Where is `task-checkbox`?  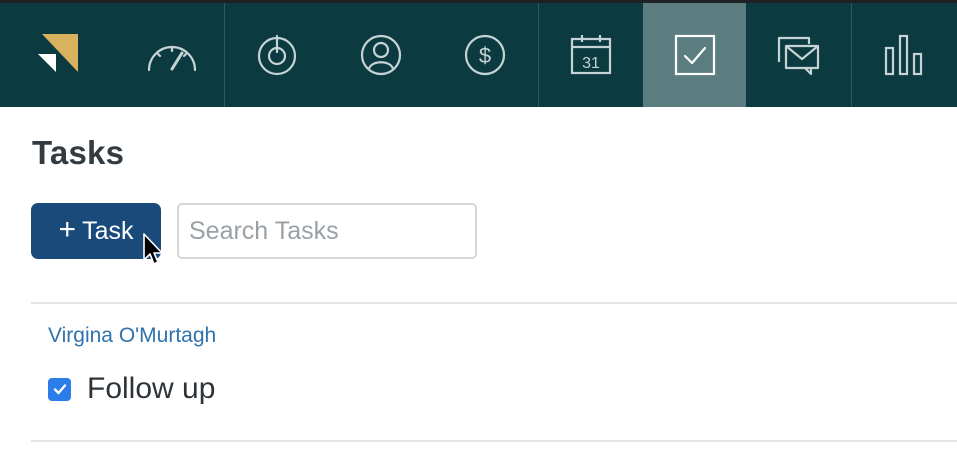
task-checkbox is located at coordinates (59, 389).